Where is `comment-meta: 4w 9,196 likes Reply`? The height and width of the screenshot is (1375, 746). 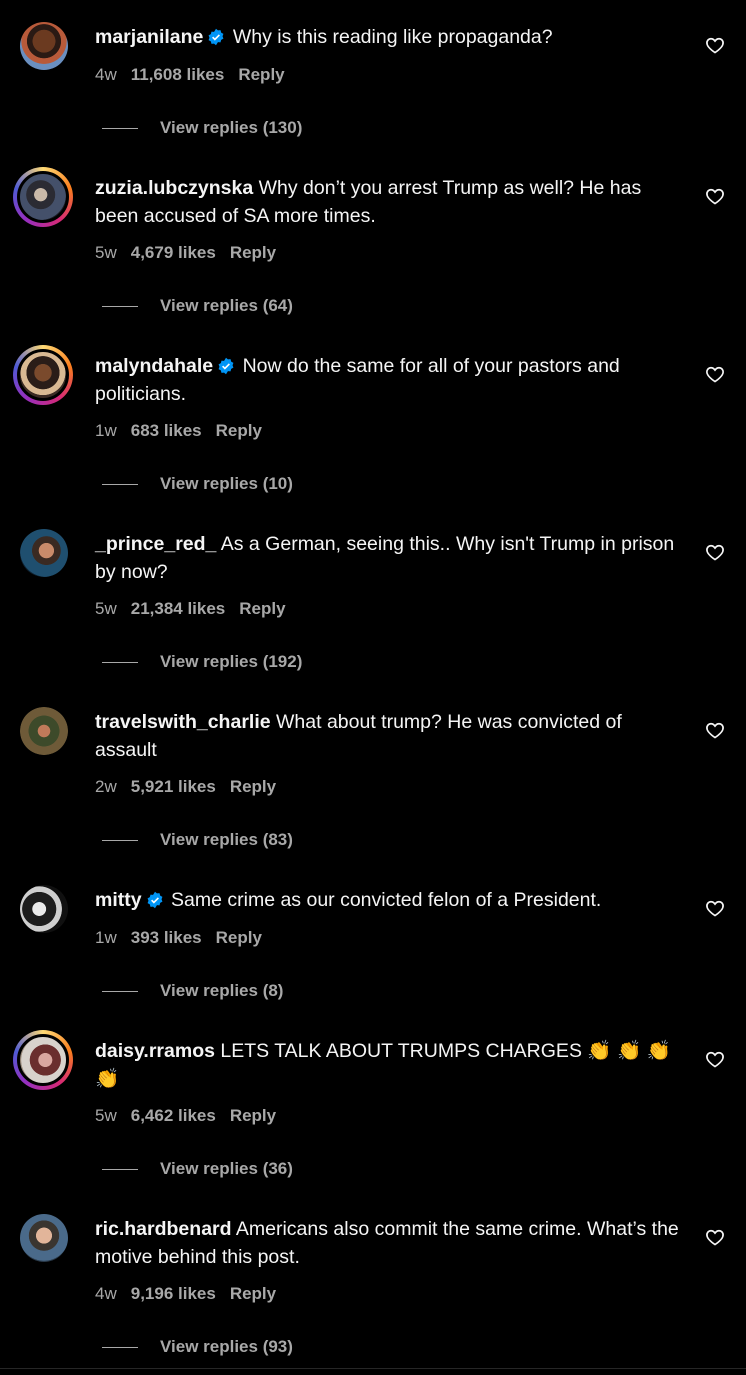
comment-meta: 4w 9,196 likes Reply is located at coordinates (192, 1294).